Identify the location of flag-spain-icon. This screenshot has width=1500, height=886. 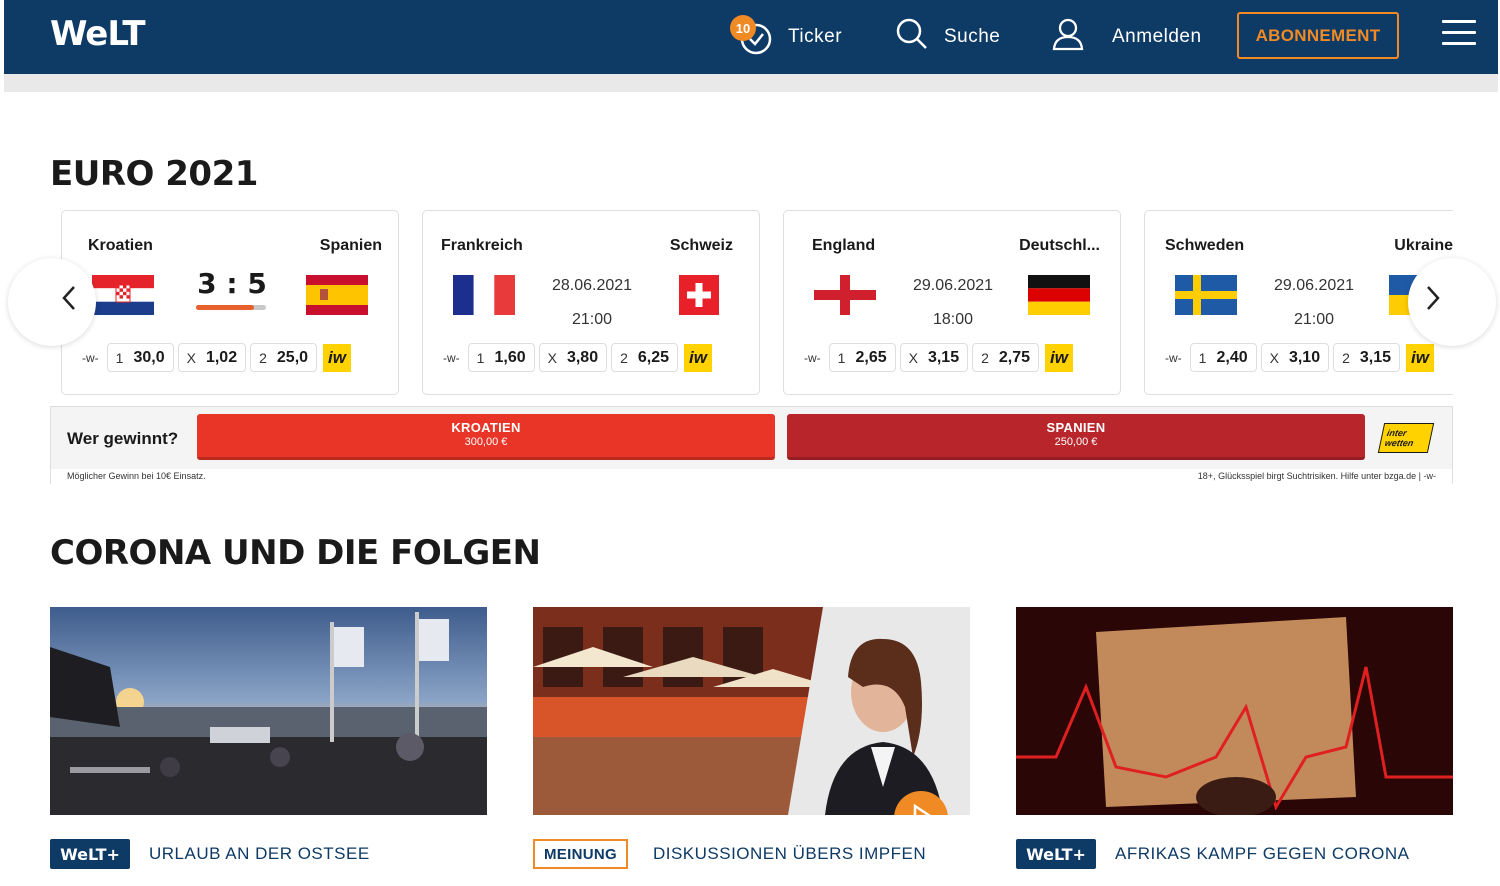
(337, 295).